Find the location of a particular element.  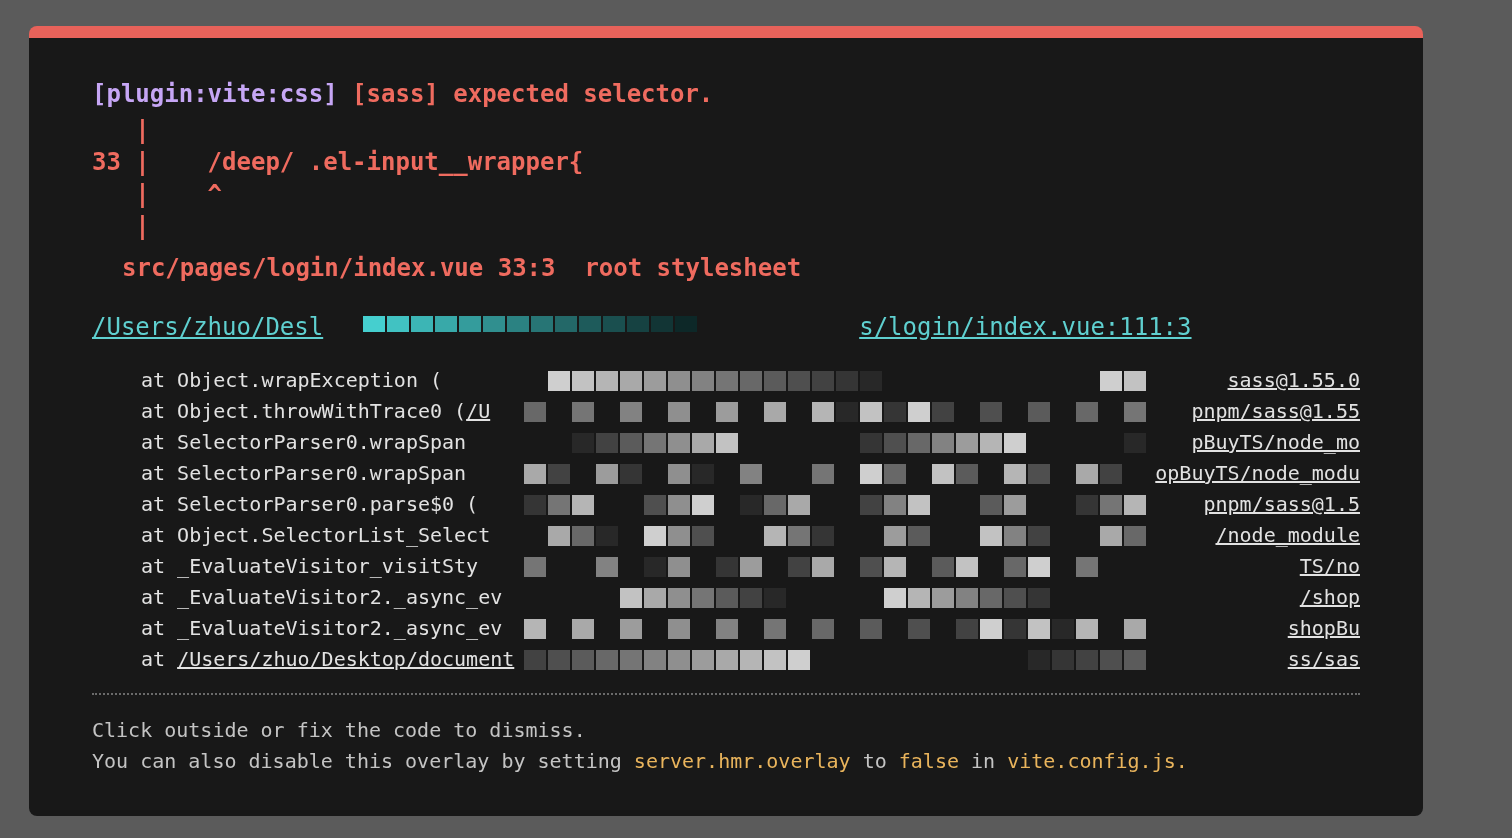

stack-path: /shop is located at coordinates (1329, 597).